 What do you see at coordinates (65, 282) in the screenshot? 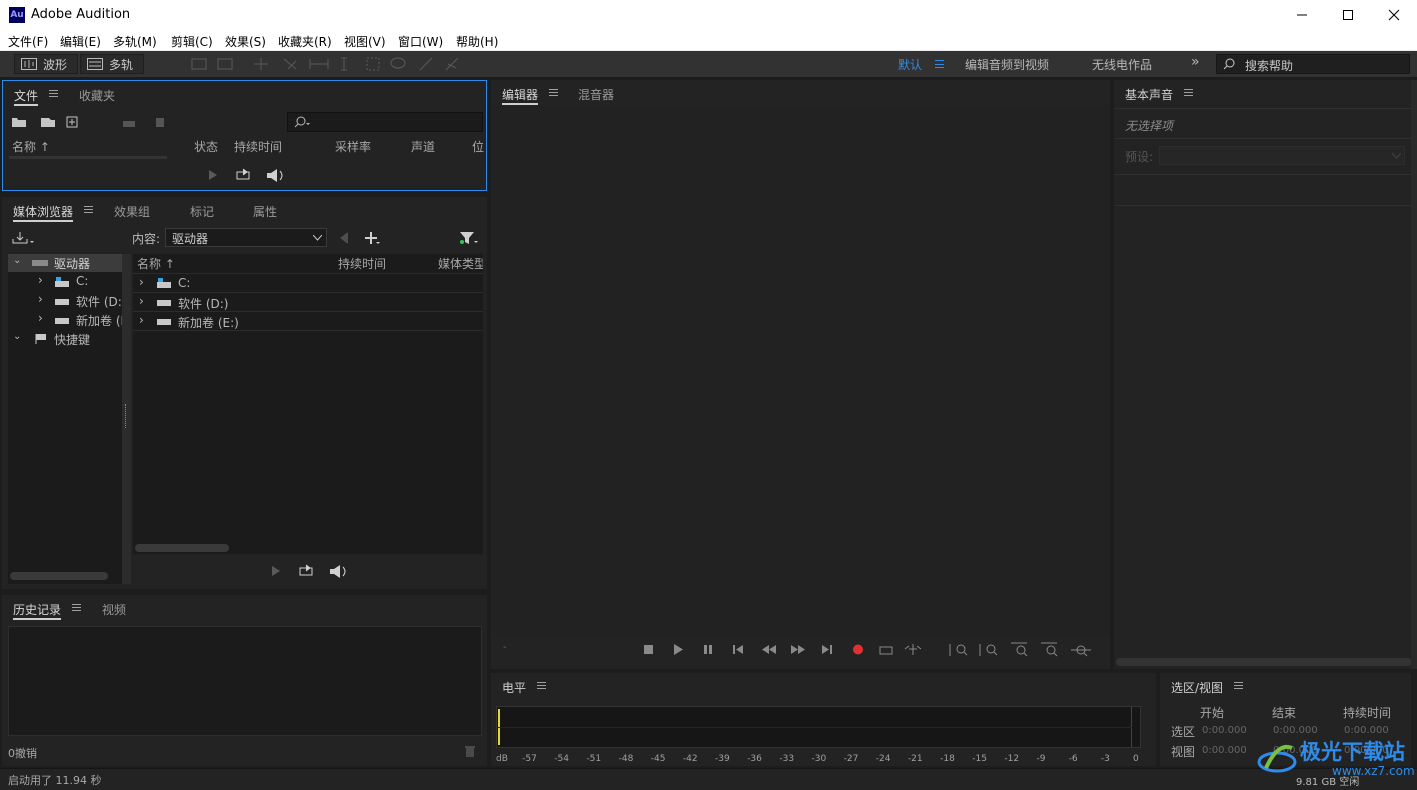
I see `tree-item-c: › C:` at bounding box center [65, 282].